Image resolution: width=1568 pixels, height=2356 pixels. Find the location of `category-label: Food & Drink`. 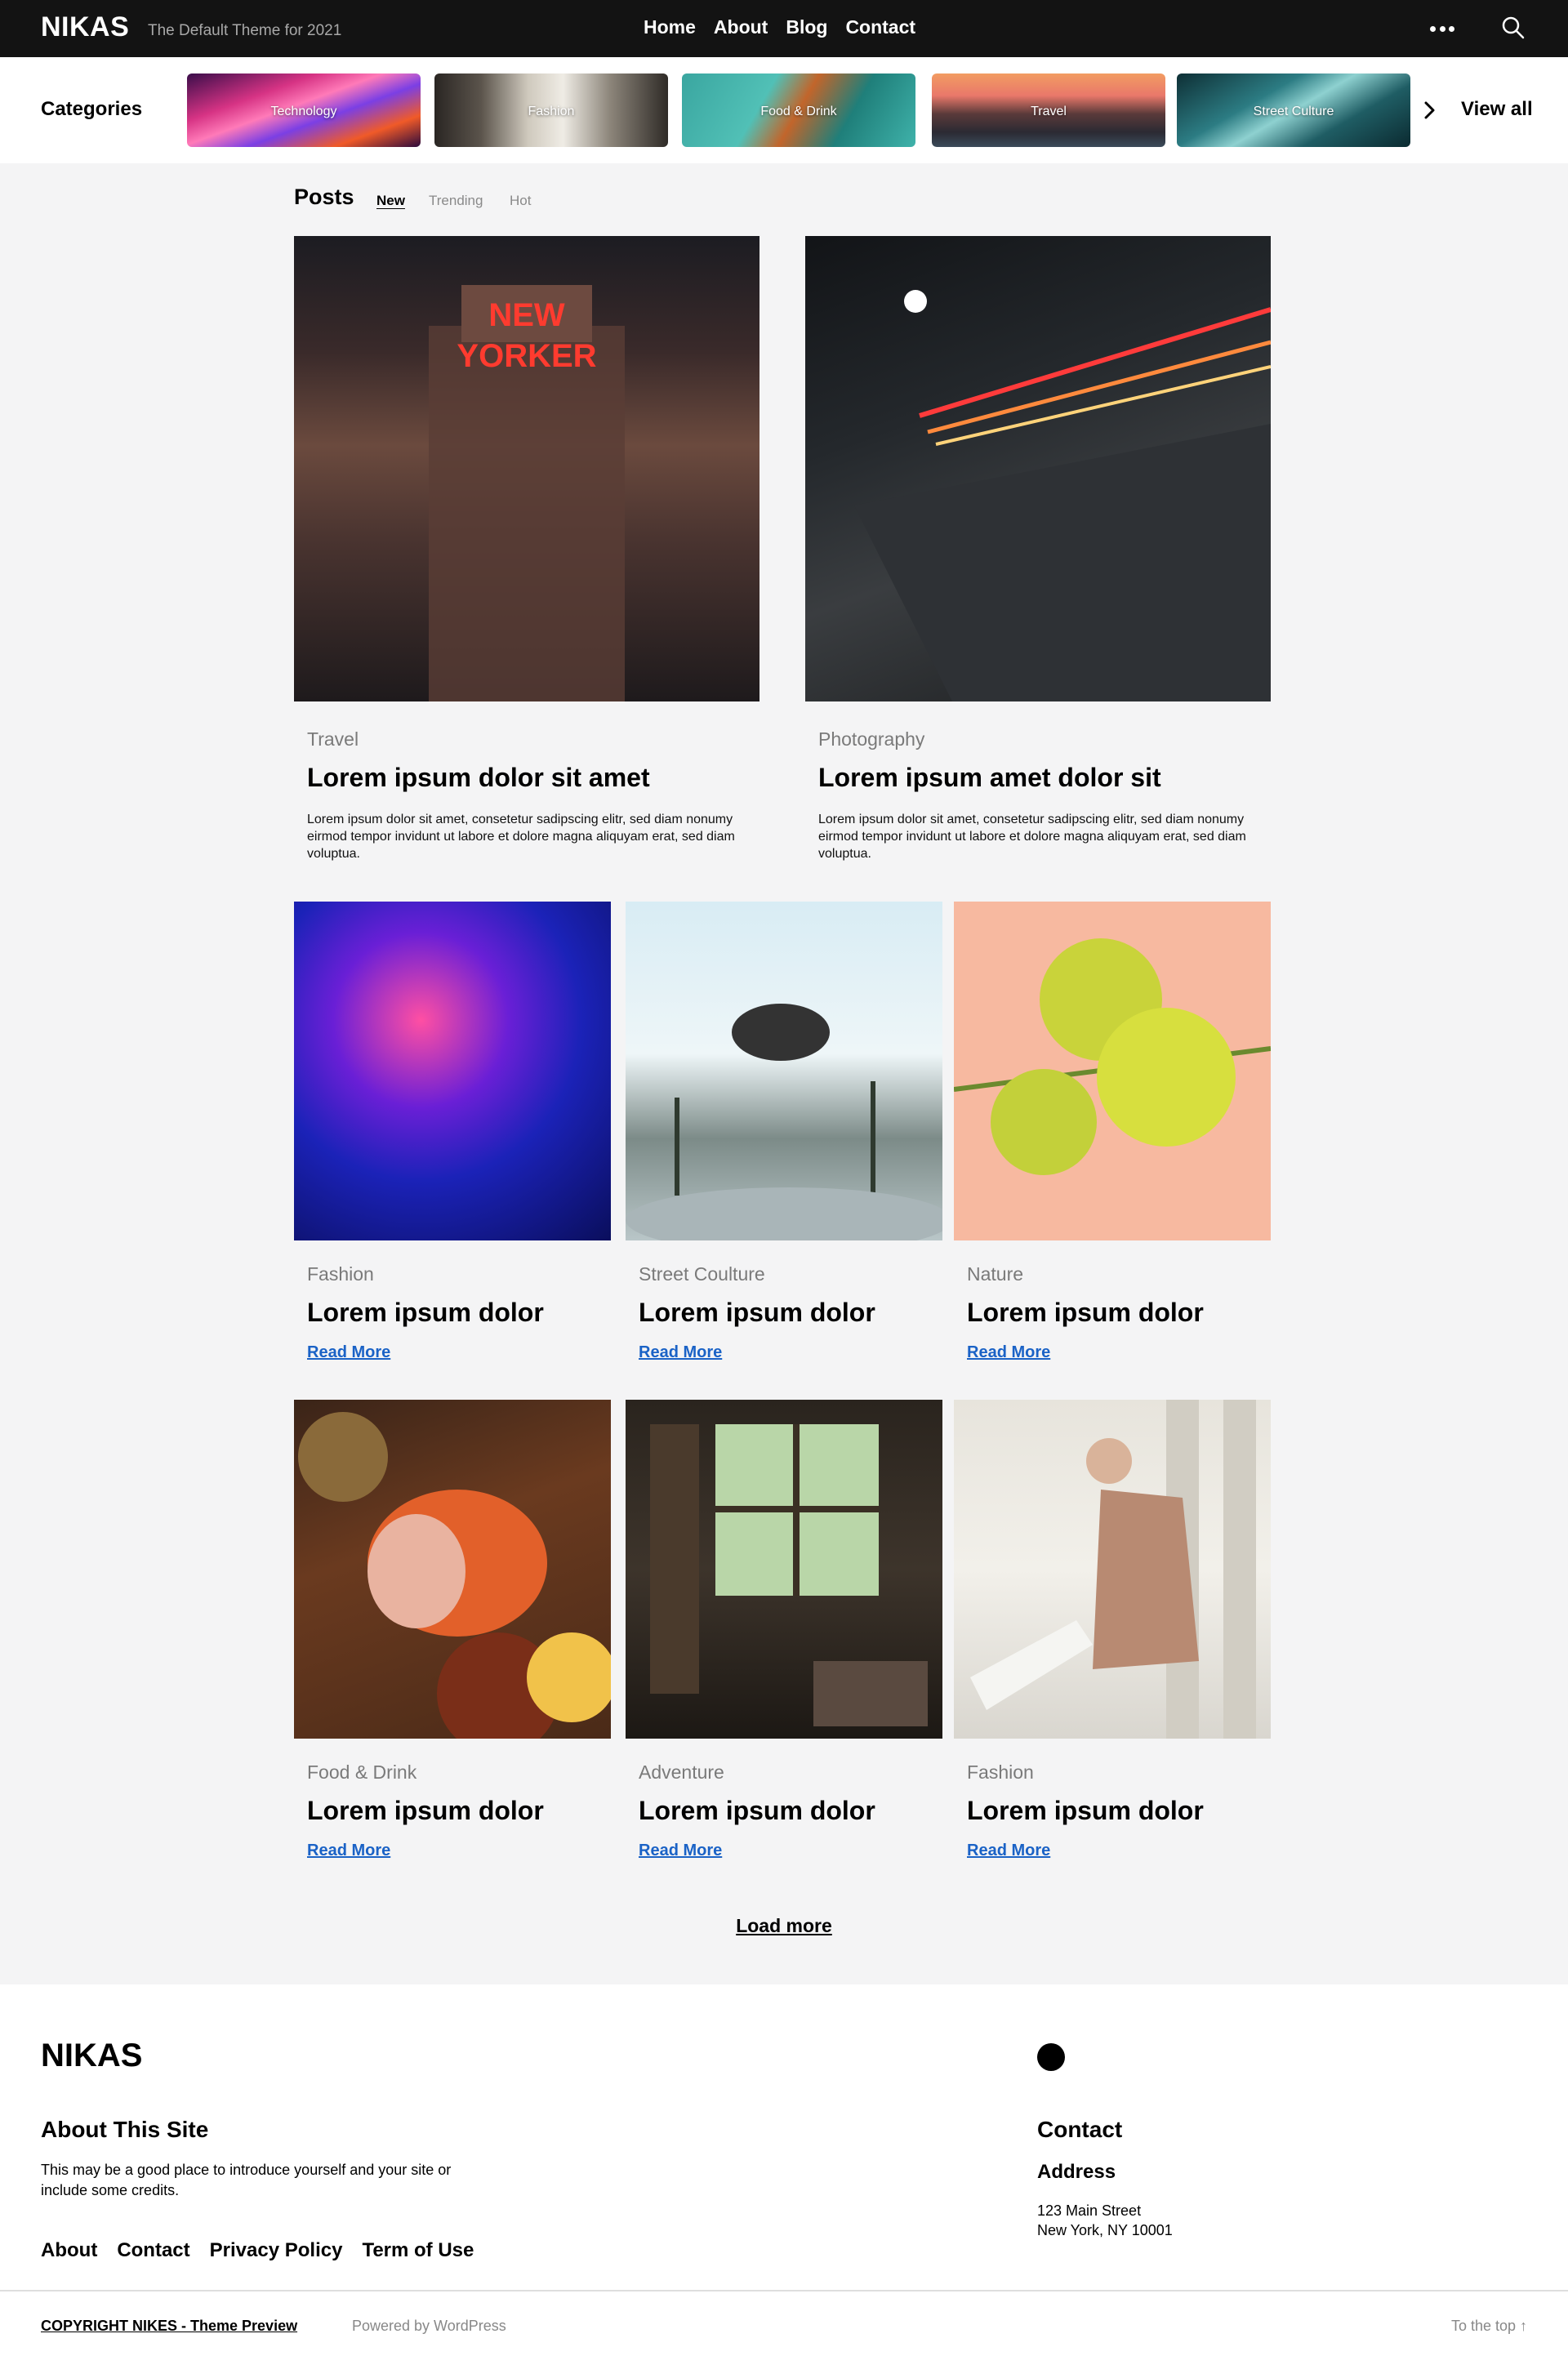

category-label: Food & Drink is located at coordinates (798, 111).